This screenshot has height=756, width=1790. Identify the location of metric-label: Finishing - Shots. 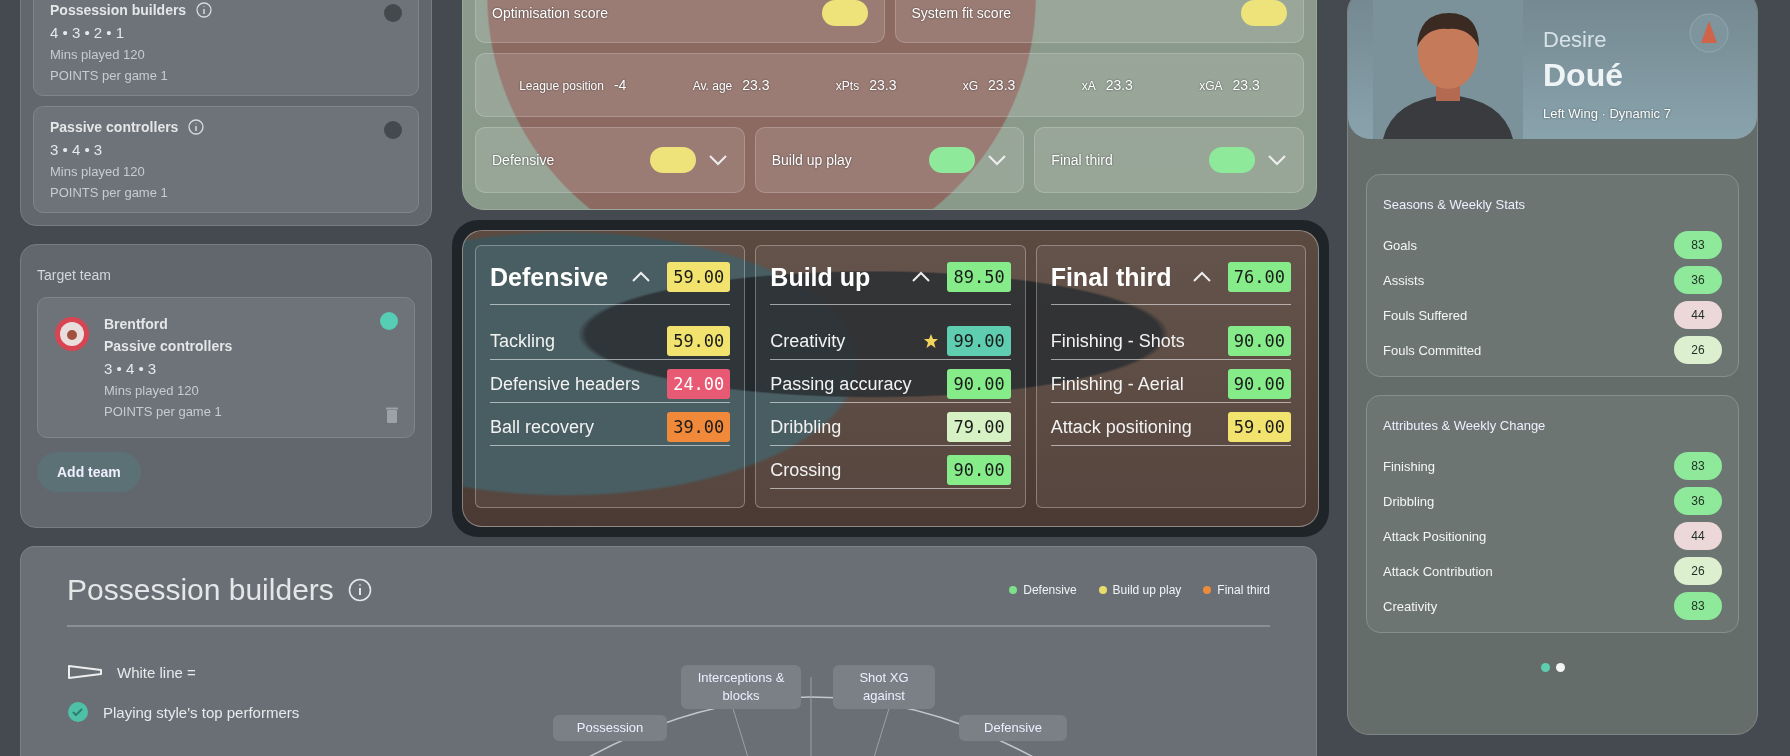
(1117, 341).